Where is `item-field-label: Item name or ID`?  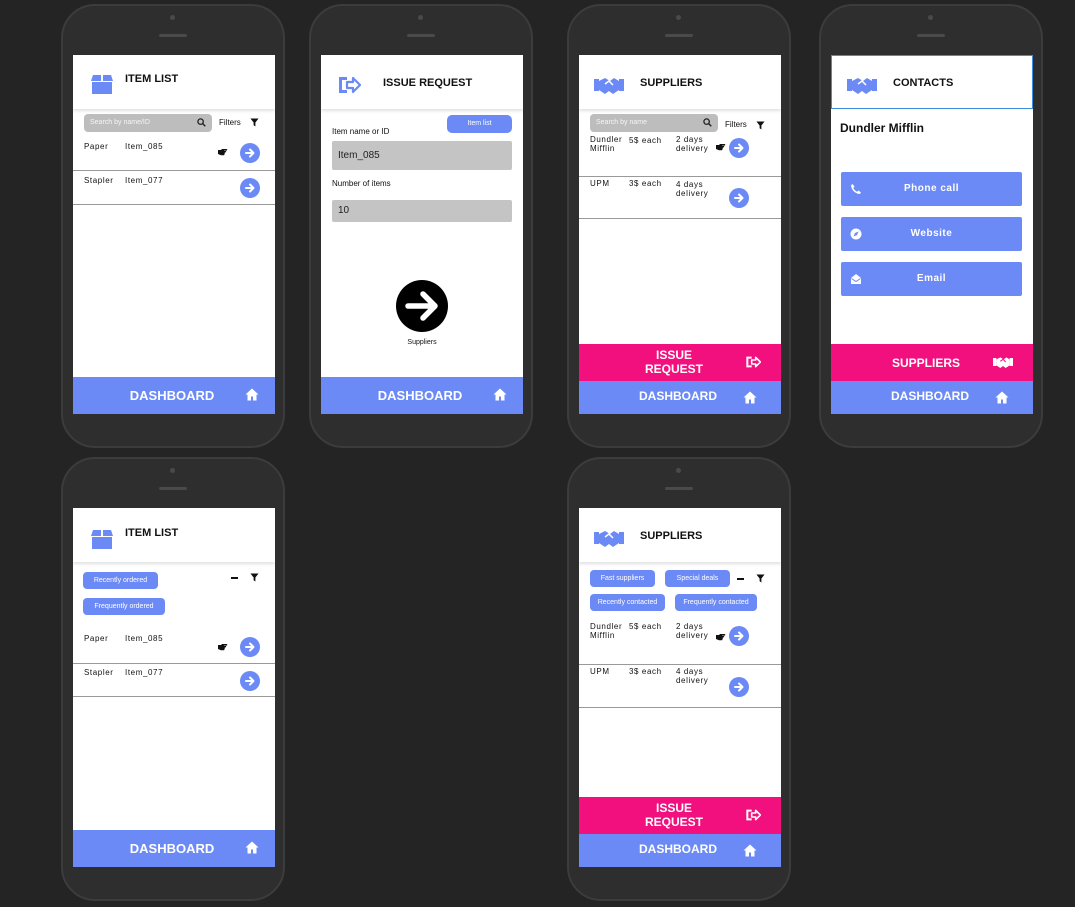
item-field-label: Item name or ID is located at coordinates (361, 131).